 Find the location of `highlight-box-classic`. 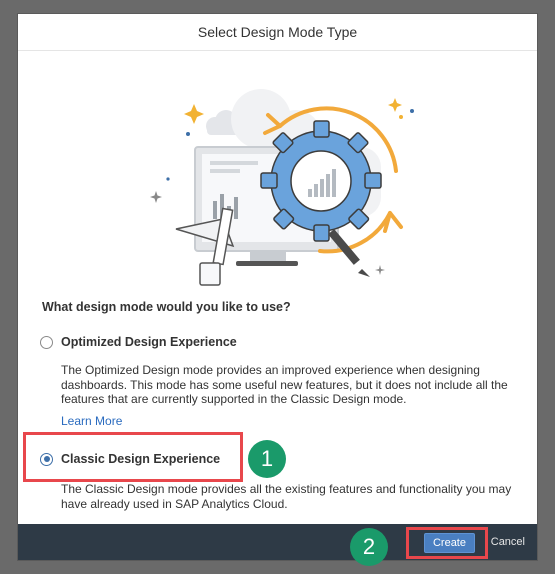

highlight-box-classic is located at coordinates (133, 457).